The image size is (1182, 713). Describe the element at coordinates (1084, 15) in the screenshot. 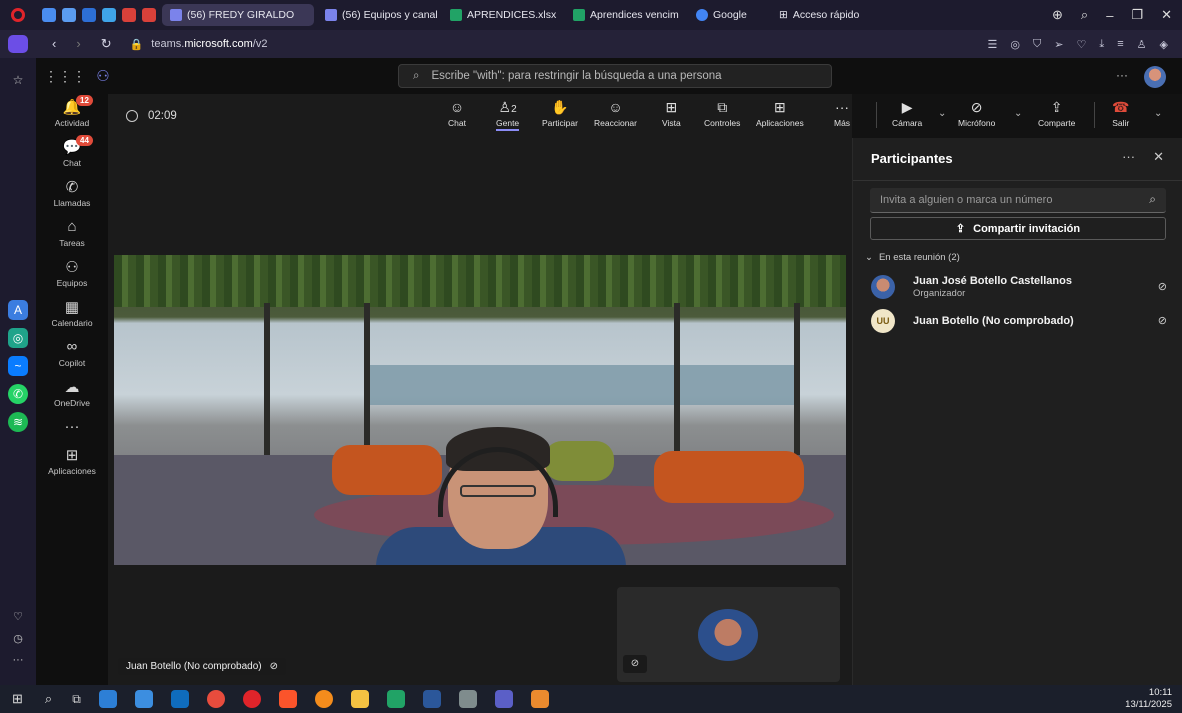

I see `search-tabs-icon: ⌕` at that location.